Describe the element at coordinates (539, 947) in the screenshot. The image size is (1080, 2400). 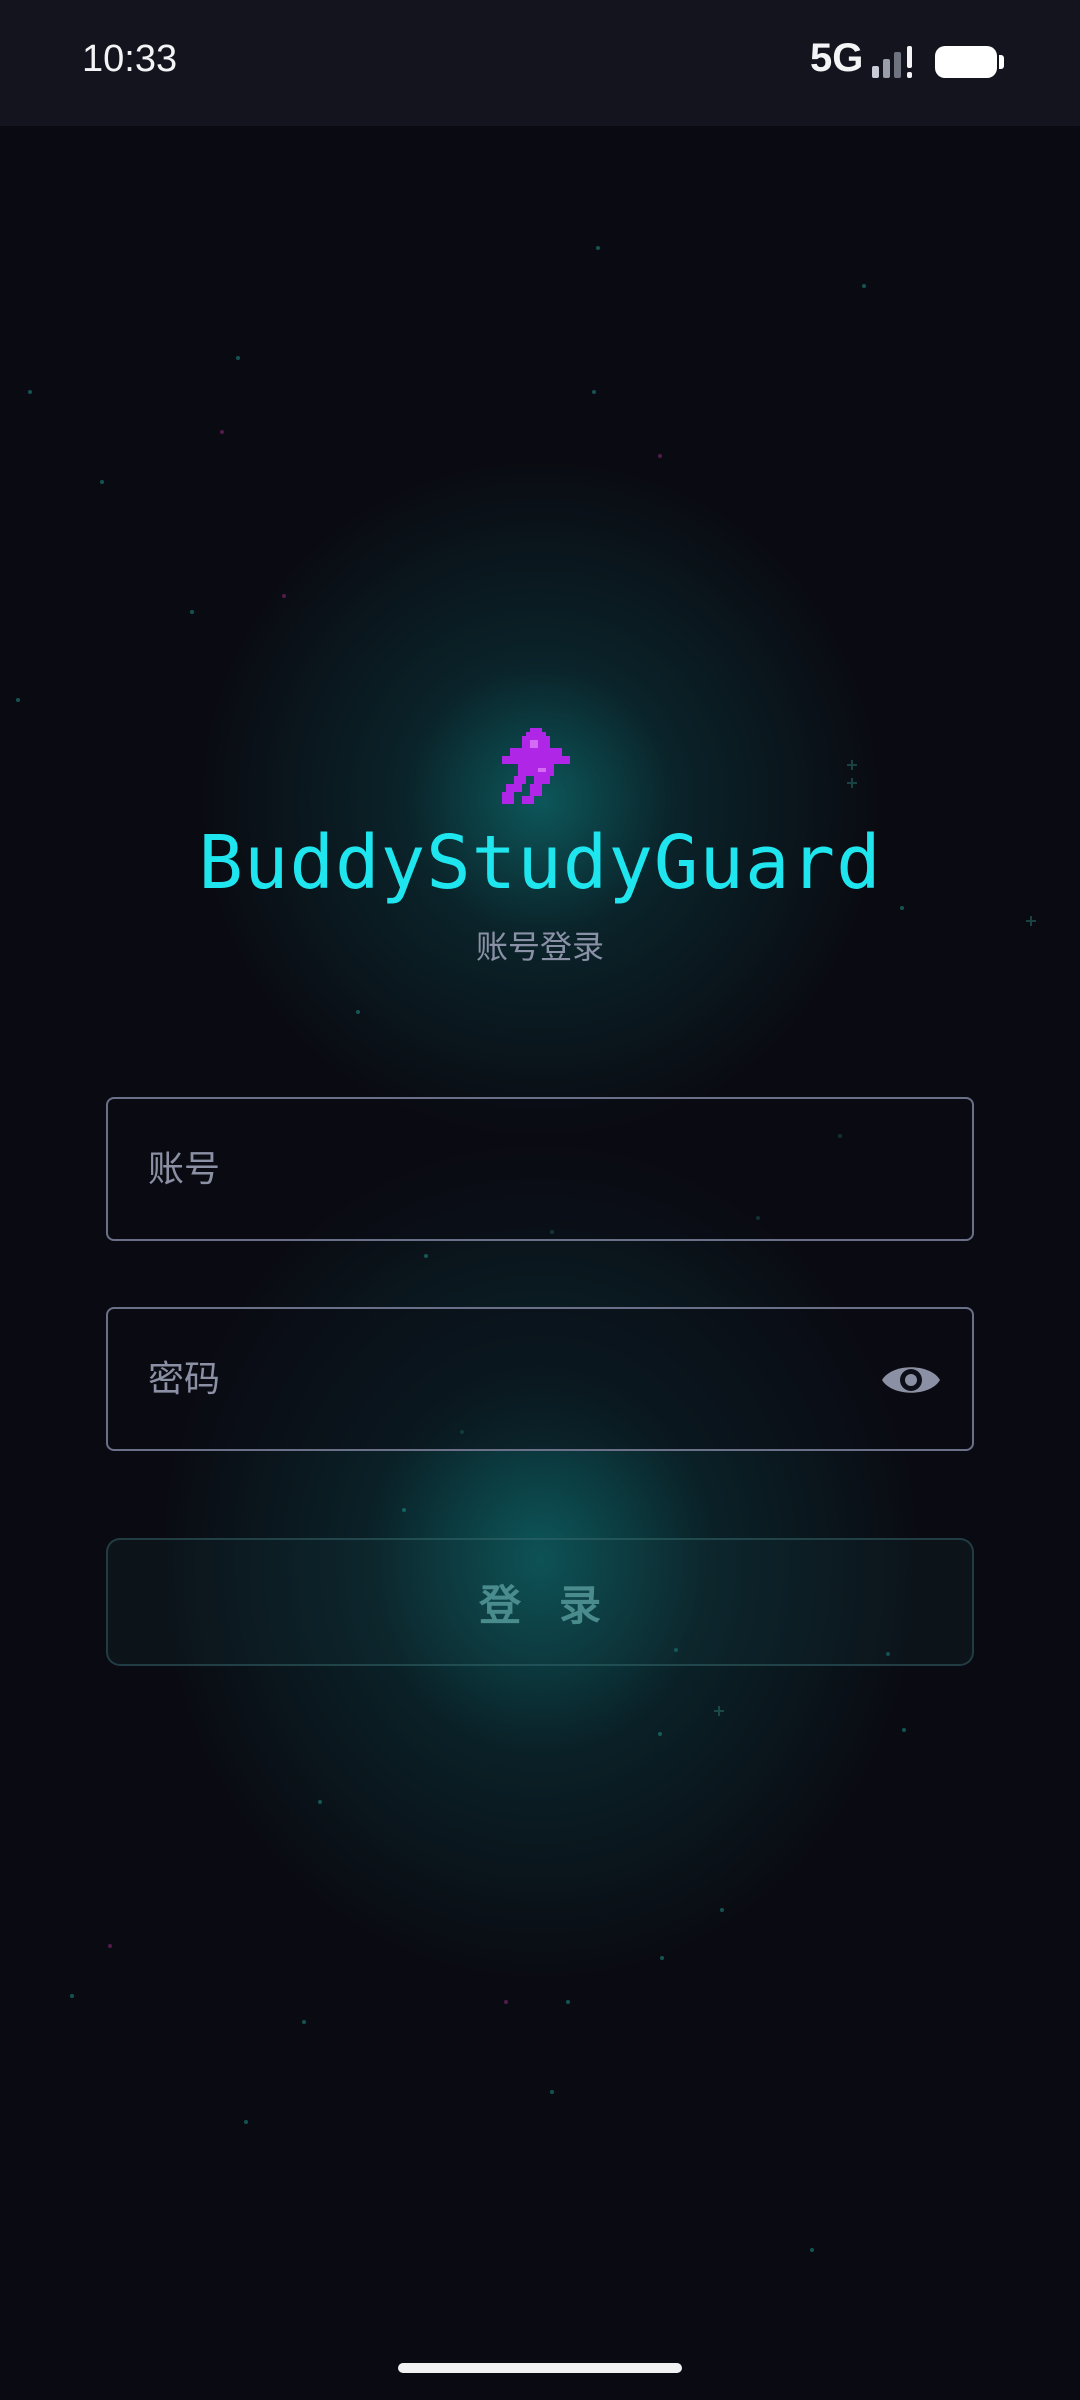
I see `page-subtitle: 账号登录` at that location.